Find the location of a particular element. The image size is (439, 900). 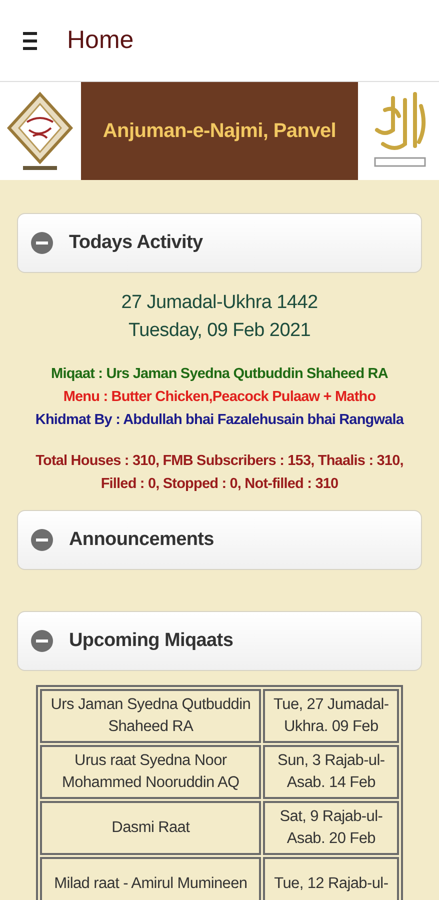

table-cell: Tue, 12 Rajab-ul- is located at coordinates (331, 878).